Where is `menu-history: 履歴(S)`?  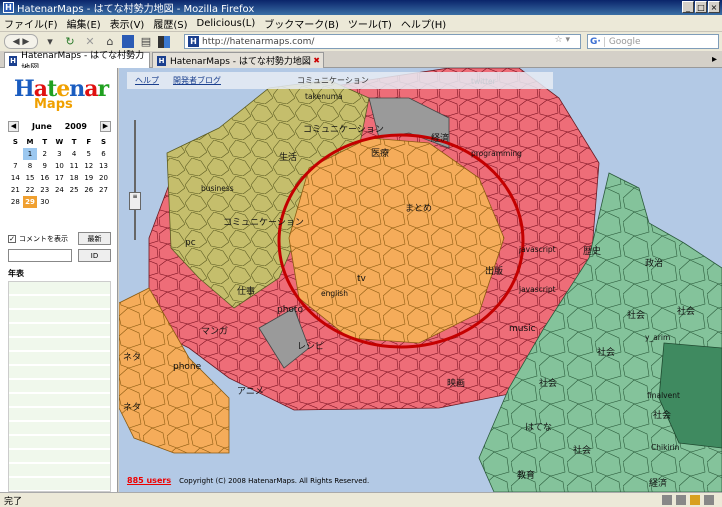
menu-history: 履歴(S) is located at coordinates (170, 23).